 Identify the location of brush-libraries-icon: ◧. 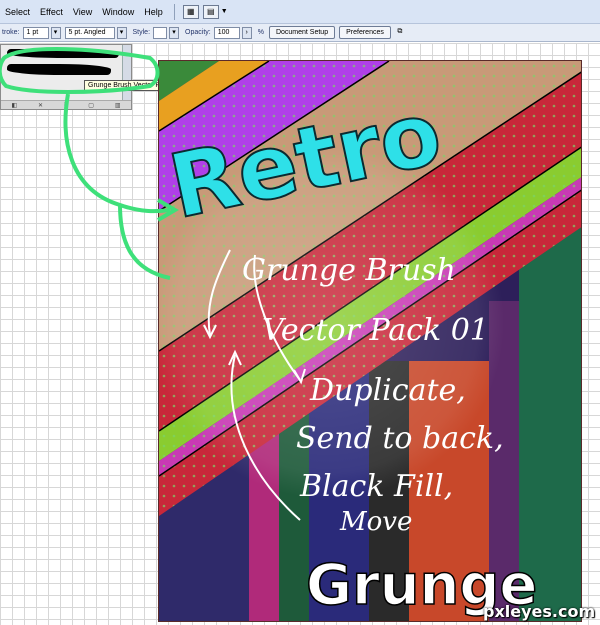
(14, 105).